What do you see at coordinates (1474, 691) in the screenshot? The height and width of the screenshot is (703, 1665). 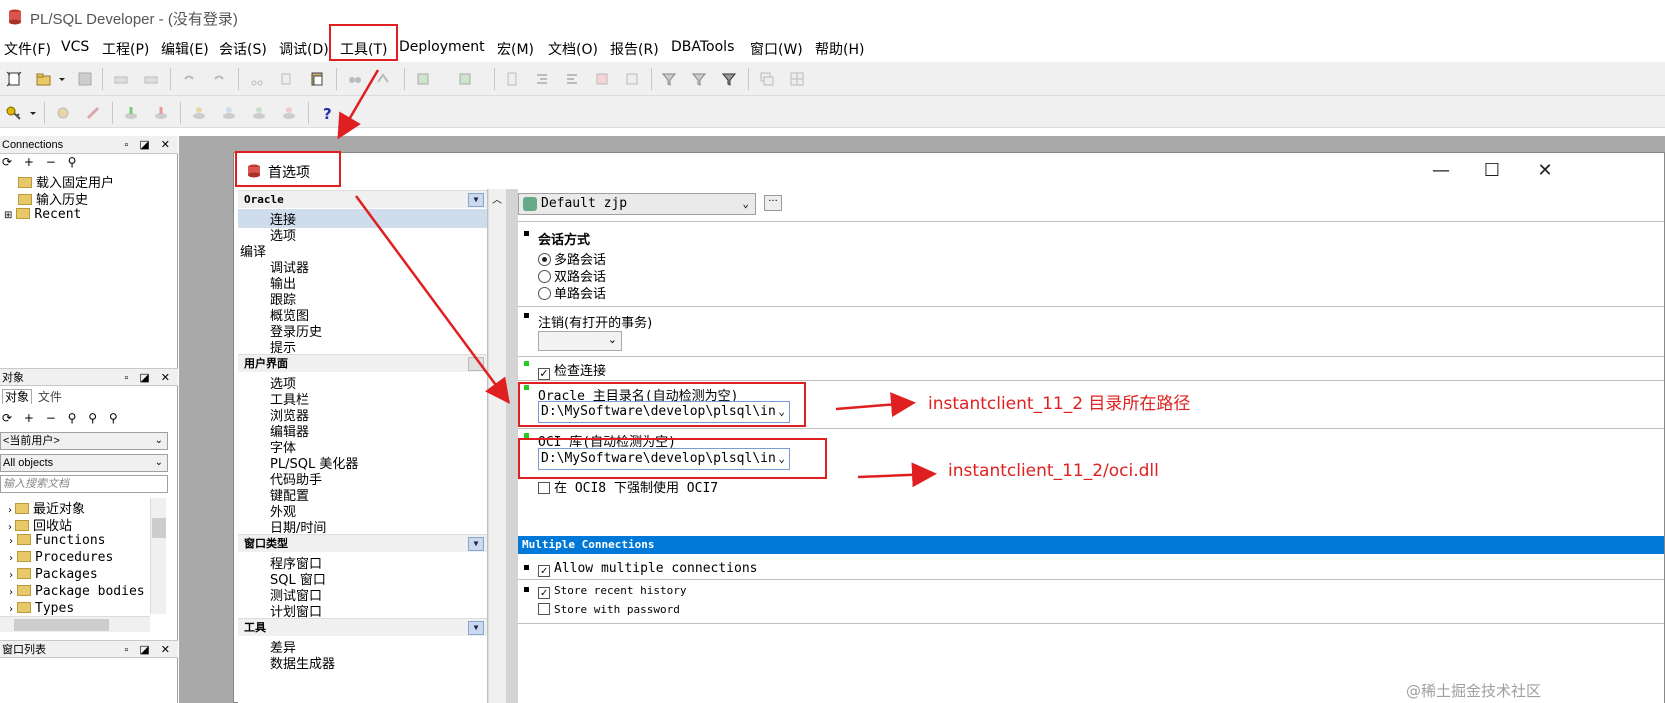 I see `watermark: @稀土掘金技术社区` at bounding box center [1474, 691].